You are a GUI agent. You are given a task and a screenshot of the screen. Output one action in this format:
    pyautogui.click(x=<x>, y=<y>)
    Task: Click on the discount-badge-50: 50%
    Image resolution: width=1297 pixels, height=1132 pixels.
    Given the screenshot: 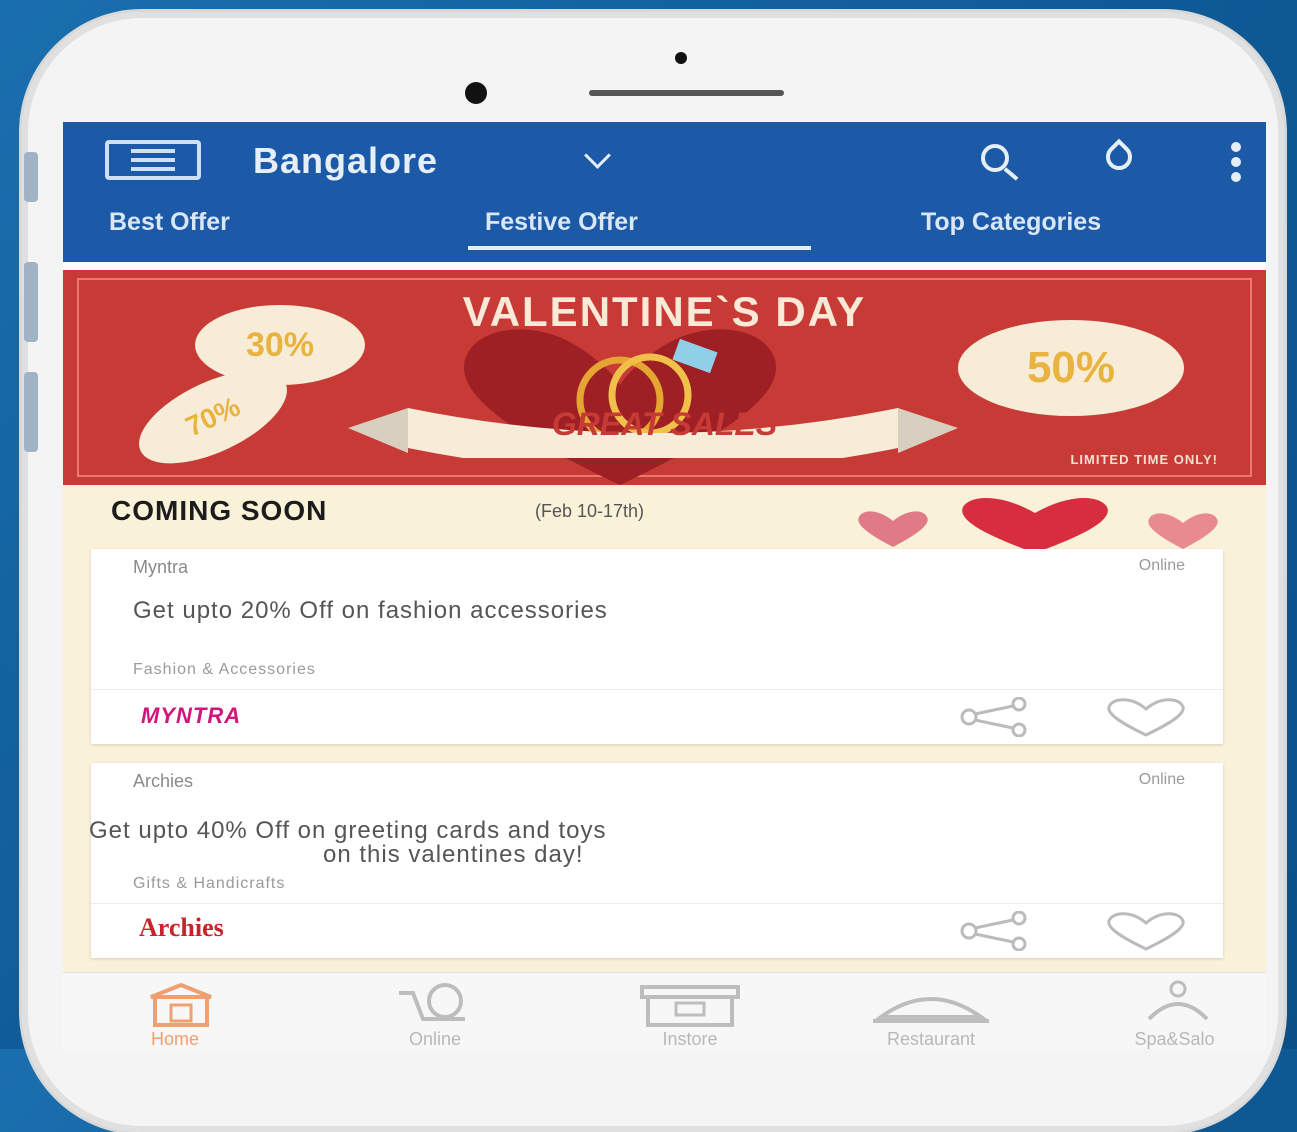 What is the action you would take?
    pyautogui.click(x=1071, y=368)
    